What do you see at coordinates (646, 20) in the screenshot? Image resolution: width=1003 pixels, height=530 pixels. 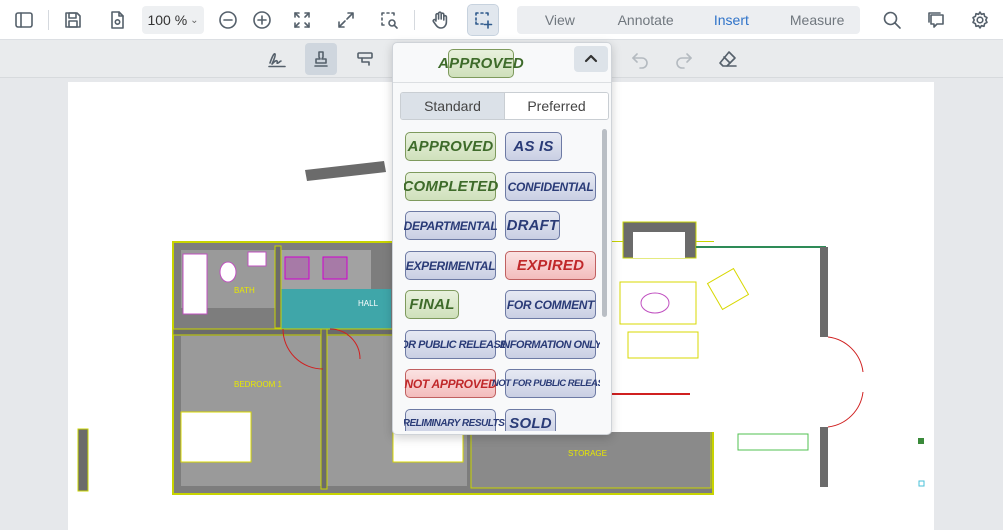 I see `tab-annotate: Annotate` at bounding box center [646, 20].